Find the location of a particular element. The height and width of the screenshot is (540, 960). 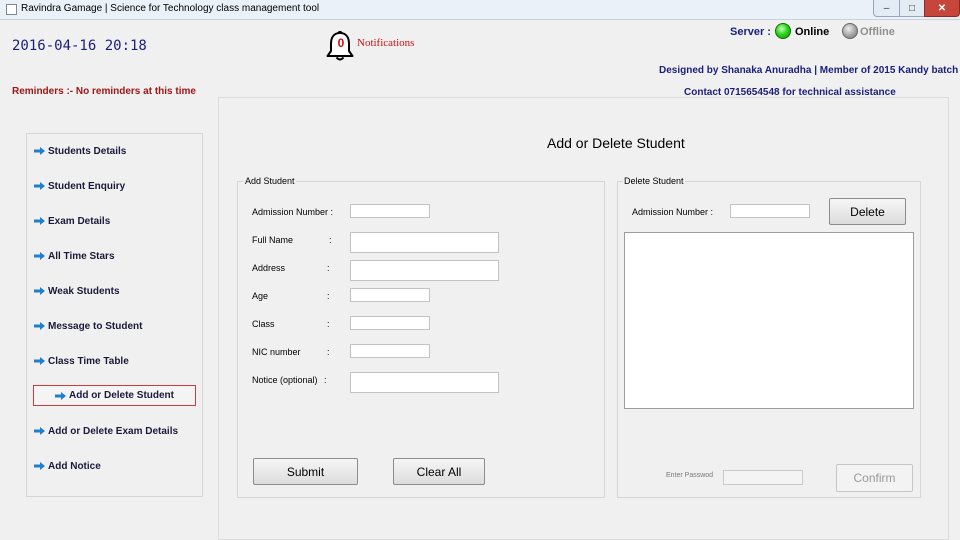

sidebar-item-weak-students: Weak Students is located at coordinates (77, 291).